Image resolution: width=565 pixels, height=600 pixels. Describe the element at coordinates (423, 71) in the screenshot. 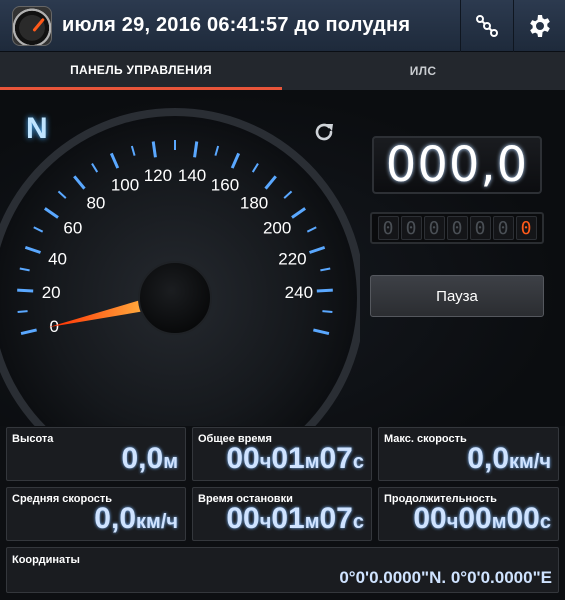

I see `tab-hud: ИЛС` at that location.